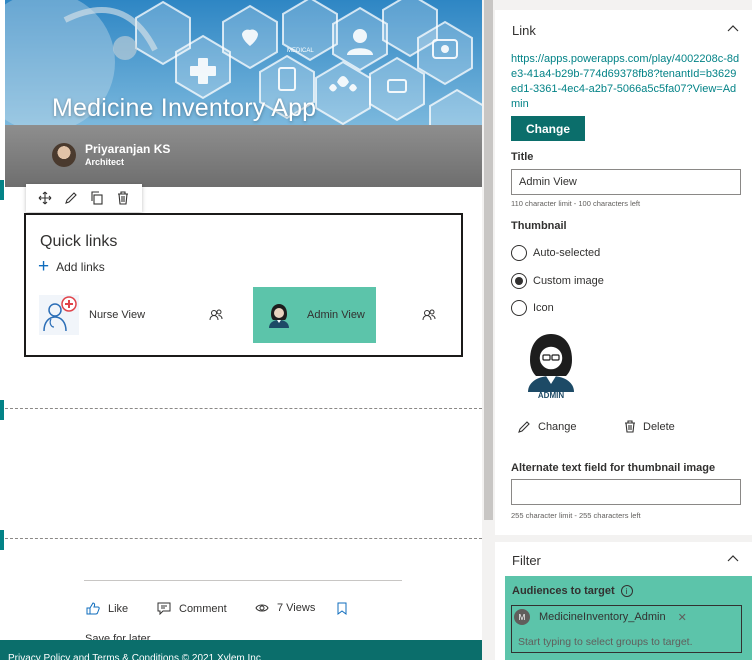  What do you see at coordinates (626, 591) in the screenshot?
I see `info-icon: i` at bounding box center [626, 591].